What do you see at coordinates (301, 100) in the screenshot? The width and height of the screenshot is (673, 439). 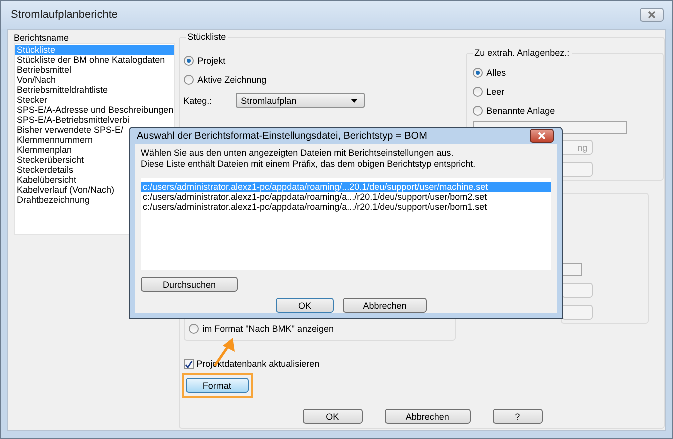 I see `category-dropdown: Stromlaufplan` at bounding box center [301, 100].